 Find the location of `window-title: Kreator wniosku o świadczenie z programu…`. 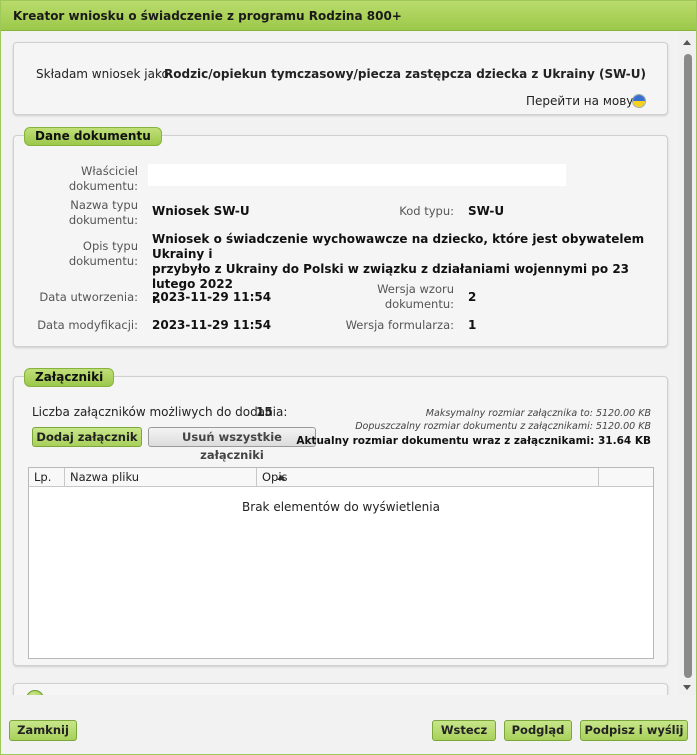

window-title: Kreator wniosku o świadczenie z programu… is located at coordinates (207, 16).